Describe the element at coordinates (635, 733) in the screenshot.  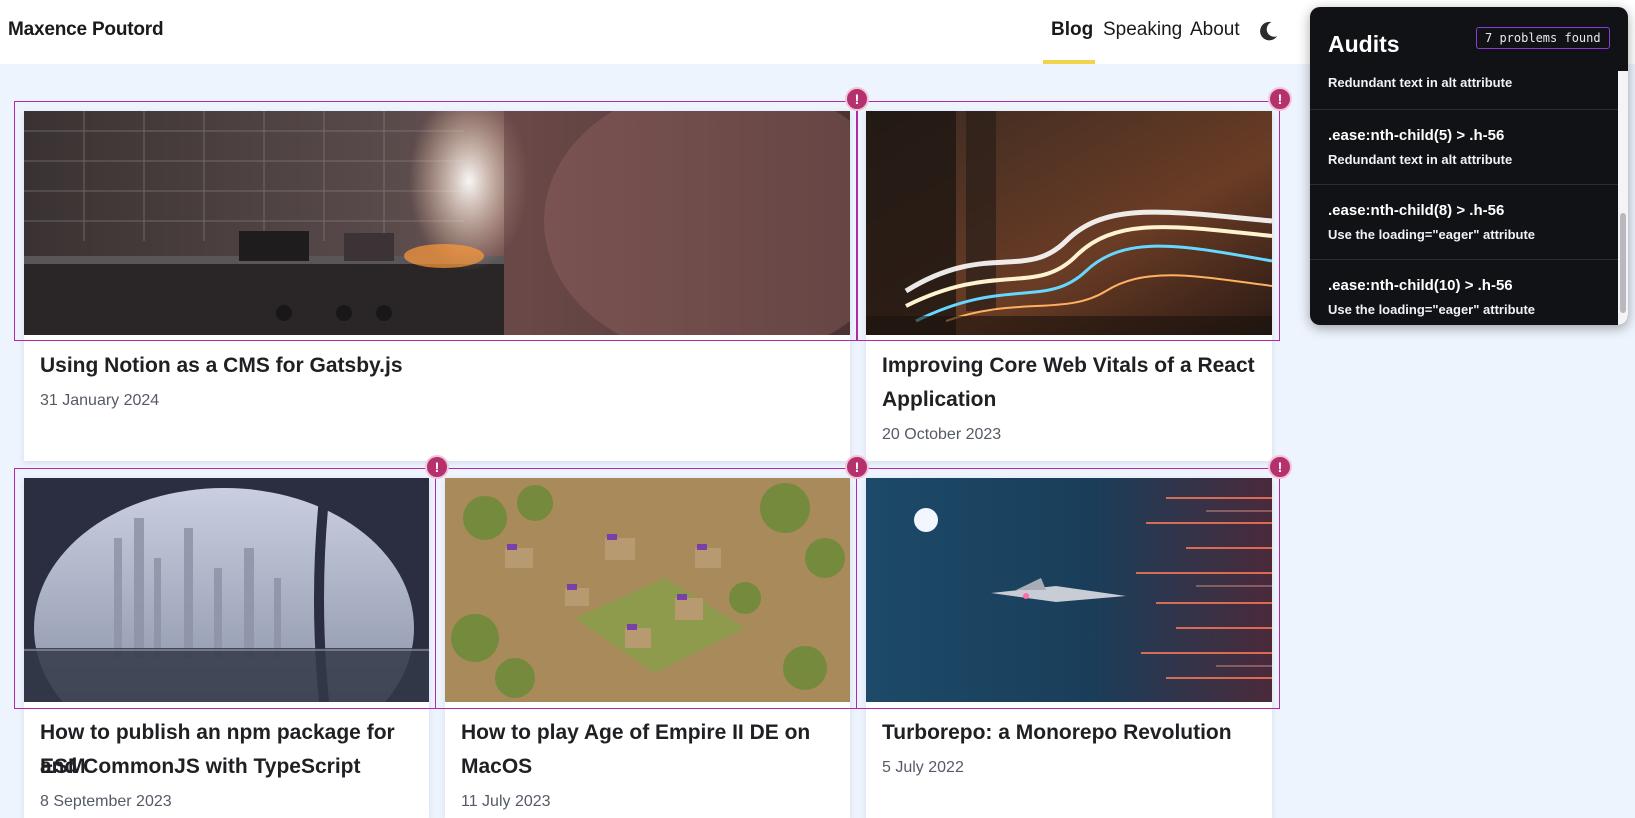
I see `post-title-line-1: How to play Age of Empire II DE on` at that location.